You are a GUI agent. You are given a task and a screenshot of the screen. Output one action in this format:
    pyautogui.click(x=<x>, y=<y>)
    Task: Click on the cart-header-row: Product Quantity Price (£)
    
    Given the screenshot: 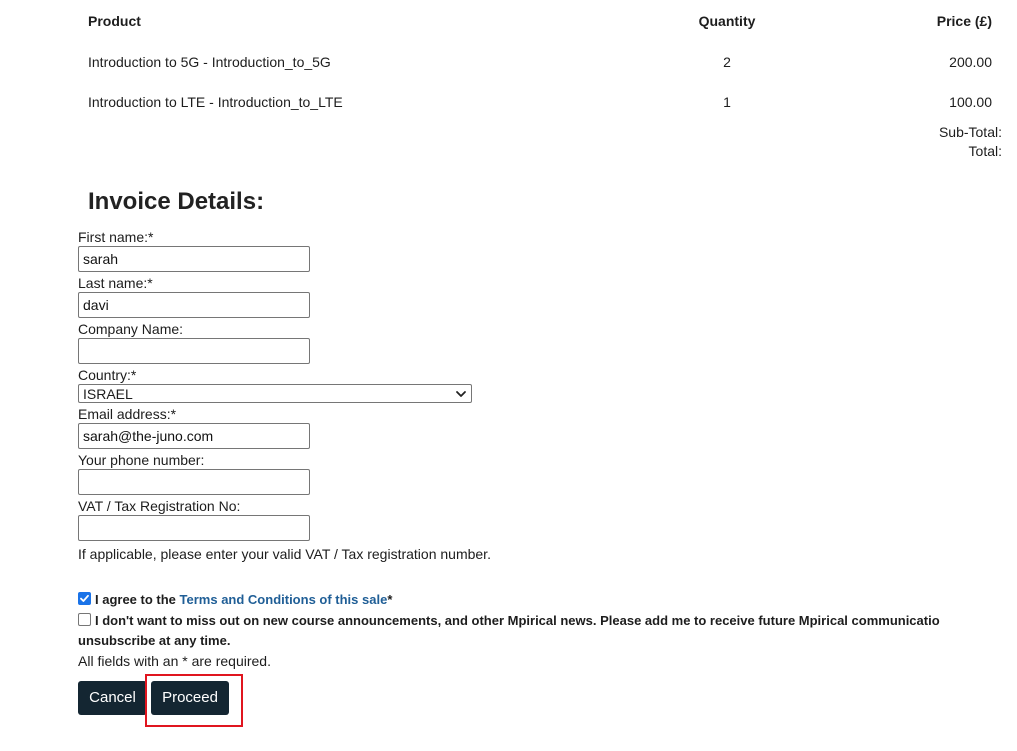 What is the action you would take?
    pyautogui.click(x=540, y=21)
    